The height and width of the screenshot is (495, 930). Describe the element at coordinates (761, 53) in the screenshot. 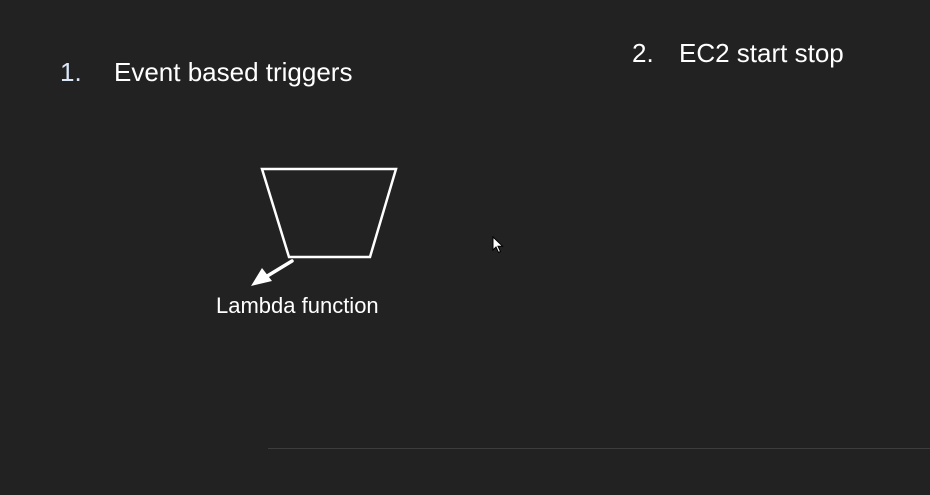

I see `list-text: EC2 start stop` at that location.